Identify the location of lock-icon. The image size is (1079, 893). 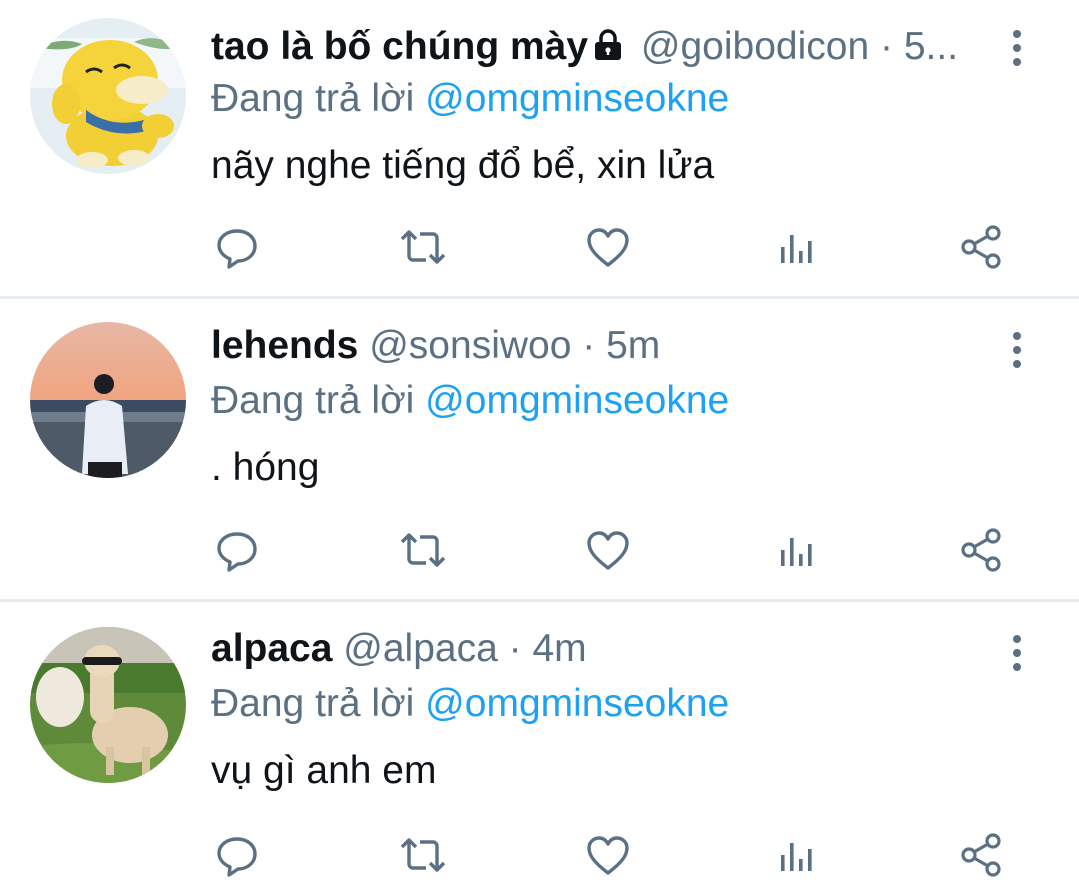
(608, 48).